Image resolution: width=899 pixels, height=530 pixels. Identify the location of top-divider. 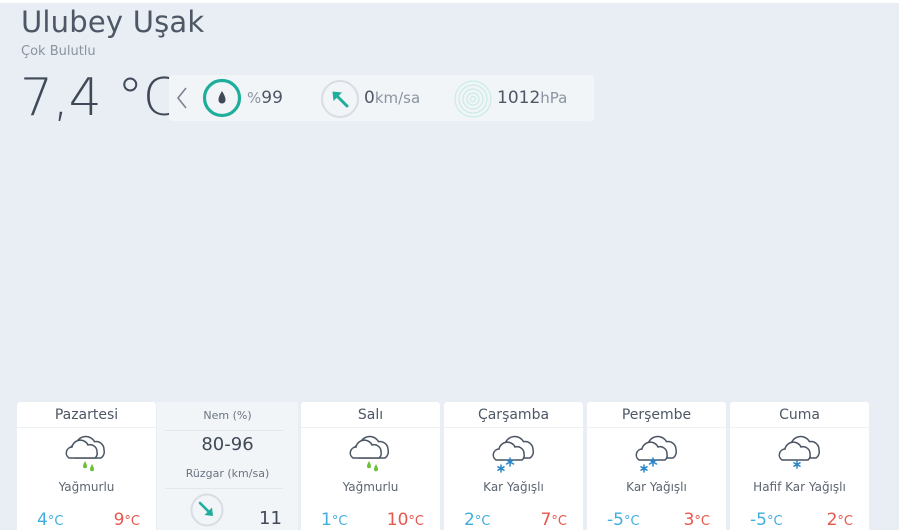
(449, 1).